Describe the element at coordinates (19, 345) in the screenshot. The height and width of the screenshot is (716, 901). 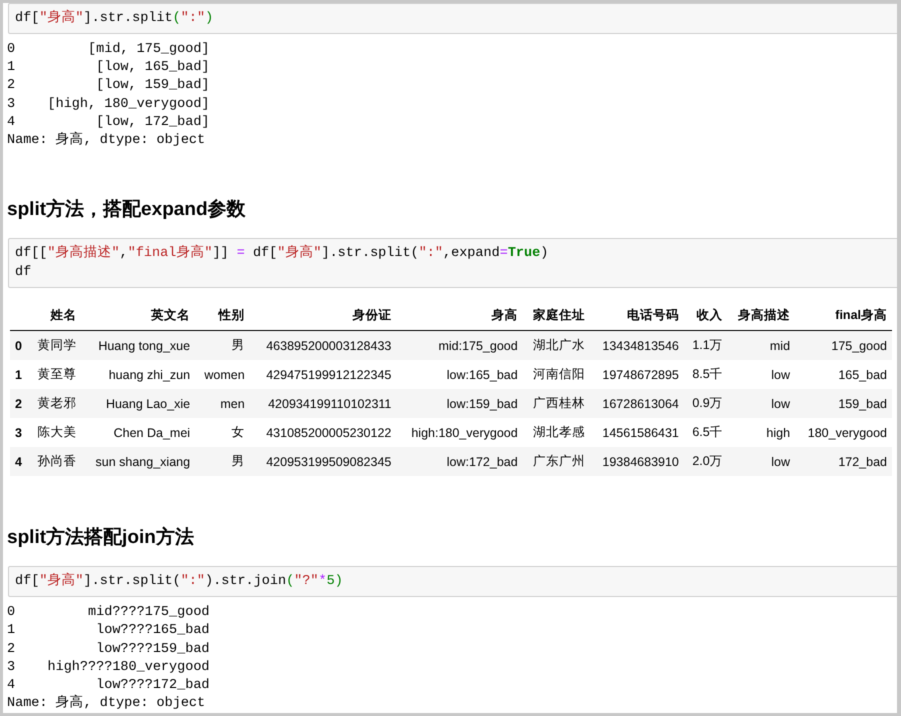
I see `row-index: 0` at that location.